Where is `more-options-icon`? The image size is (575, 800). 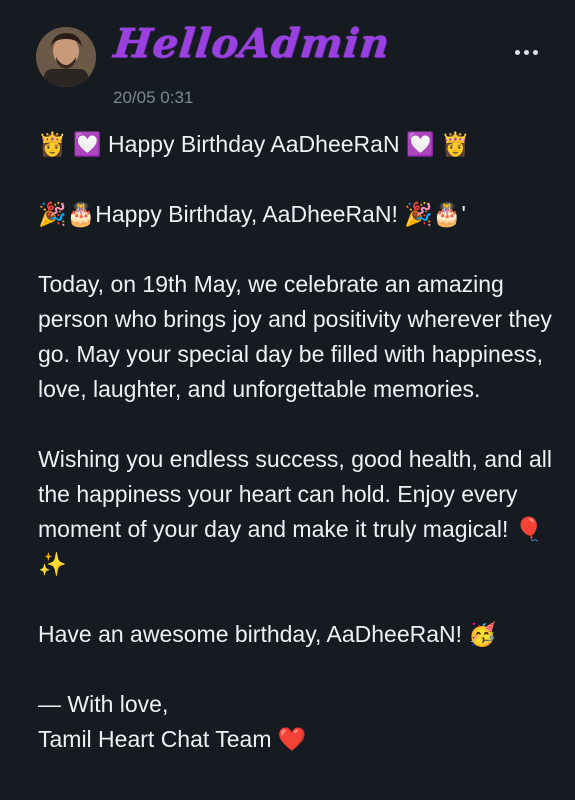
more-options-icon is located at coordinates (526, 52).